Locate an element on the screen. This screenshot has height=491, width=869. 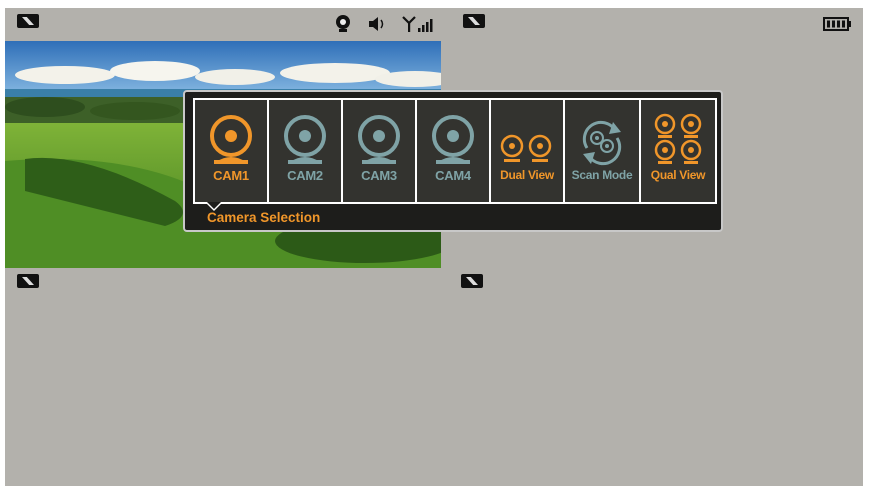
camera-option-label: CAM1 is located at coordinates (231, 175).